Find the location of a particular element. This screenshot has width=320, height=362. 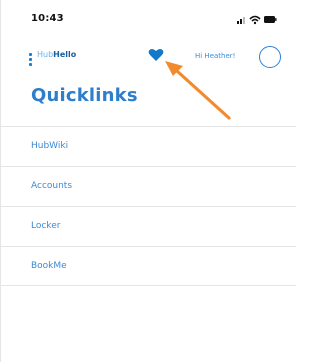

top-nav-bar: HubHello Hi Heather! is located at coordinates (148, 57).